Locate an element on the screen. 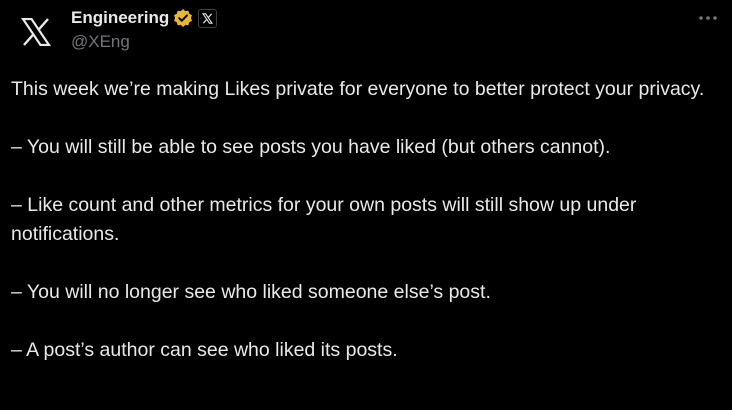  more-options-button is located at coordinates (708, 18).